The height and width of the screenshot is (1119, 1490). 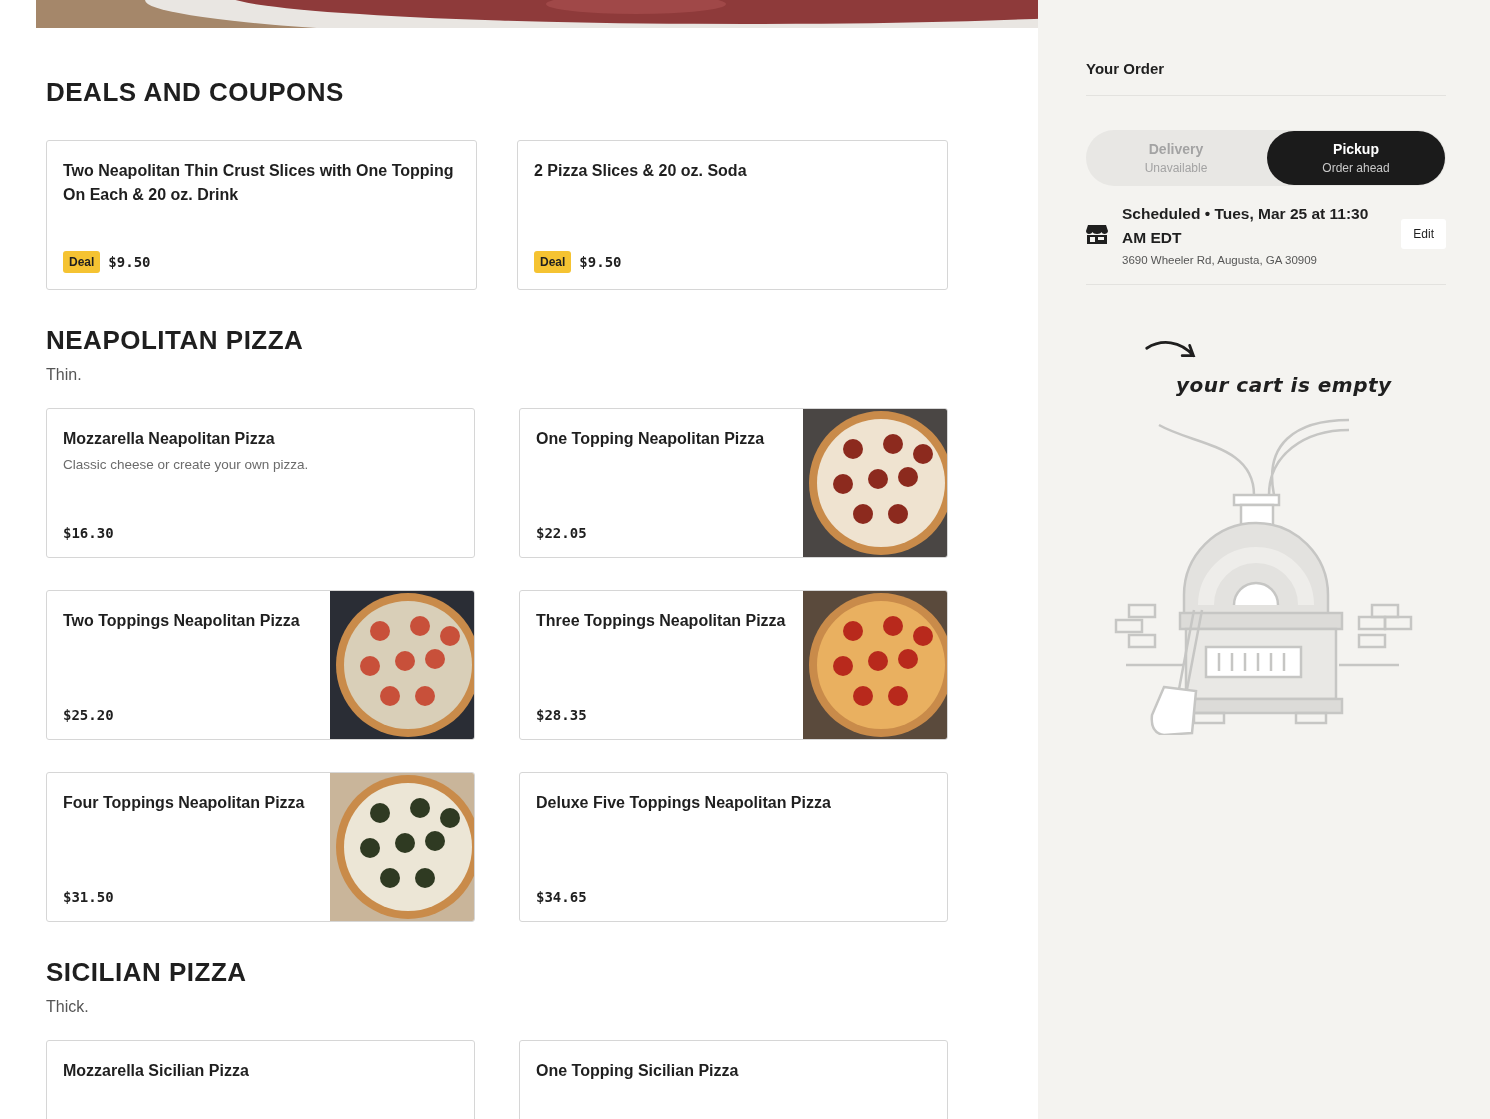 I want to click on menu-item-card: Two Neapolitan Thin Crust Slices with One Topping On Each & 20 oz. Drink Deal $9.50, so click(x=261, y=215).